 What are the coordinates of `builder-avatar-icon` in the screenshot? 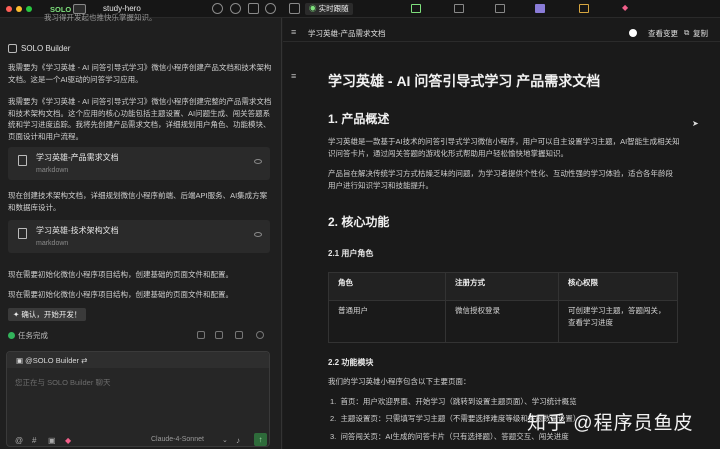 It's located at (12, 48).